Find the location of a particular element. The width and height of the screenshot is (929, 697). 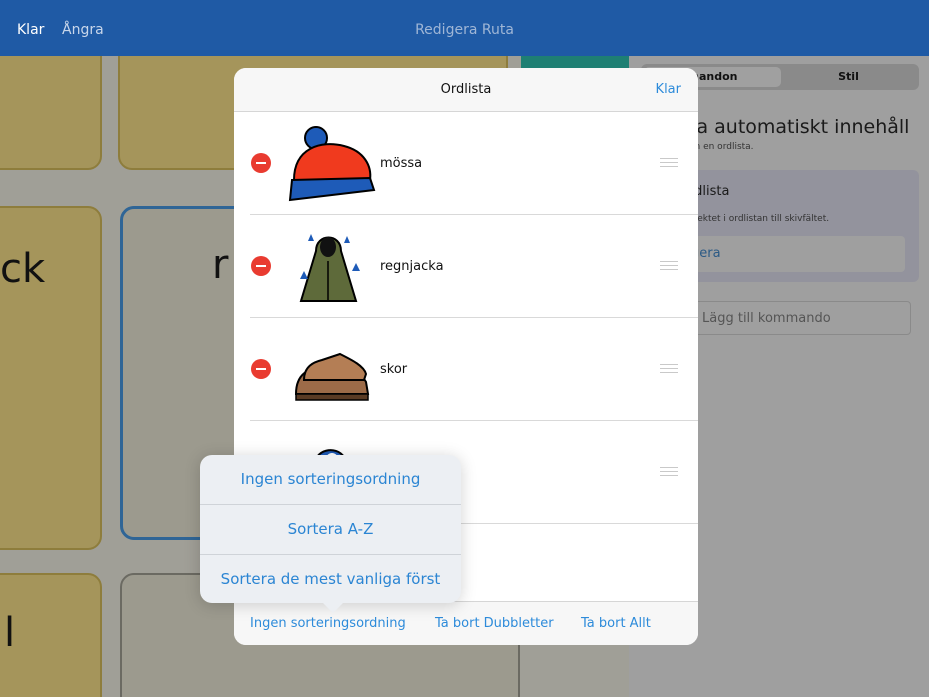

list-item-label: regnjacka is located at coordinates (412, 266).